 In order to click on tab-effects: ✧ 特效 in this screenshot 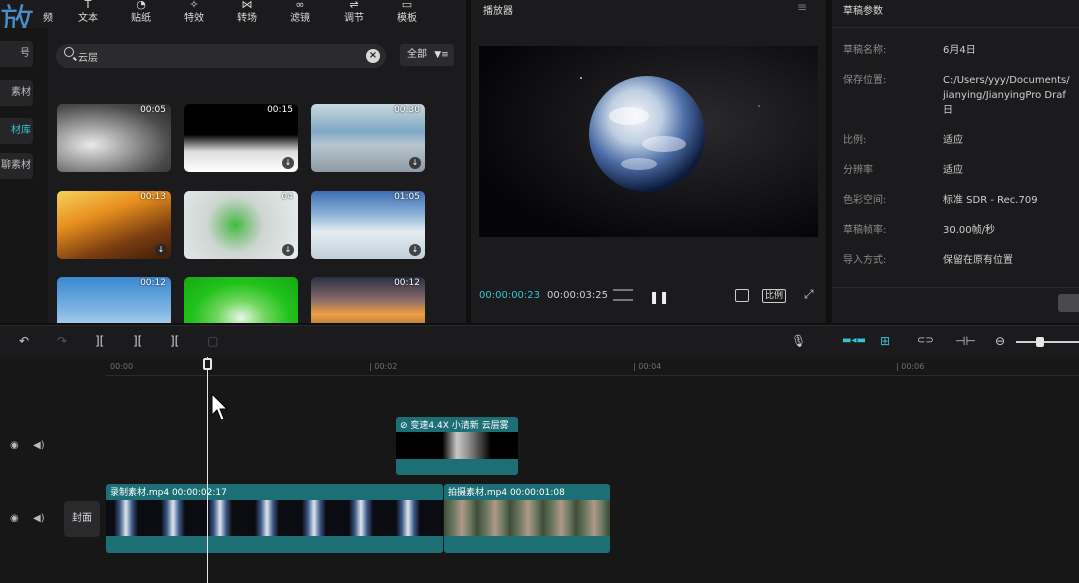, I will do `click(194, 14)`.